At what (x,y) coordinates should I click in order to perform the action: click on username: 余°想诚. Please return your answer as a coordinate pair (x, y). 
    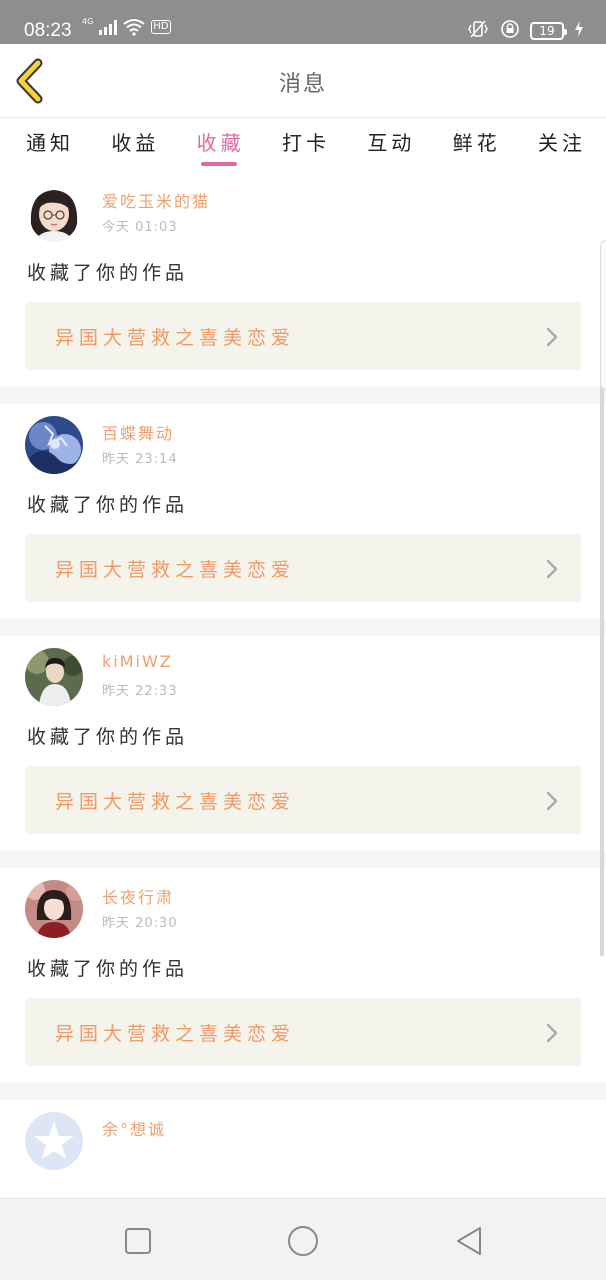
    Looking at the image, I should click on (134, 1128).